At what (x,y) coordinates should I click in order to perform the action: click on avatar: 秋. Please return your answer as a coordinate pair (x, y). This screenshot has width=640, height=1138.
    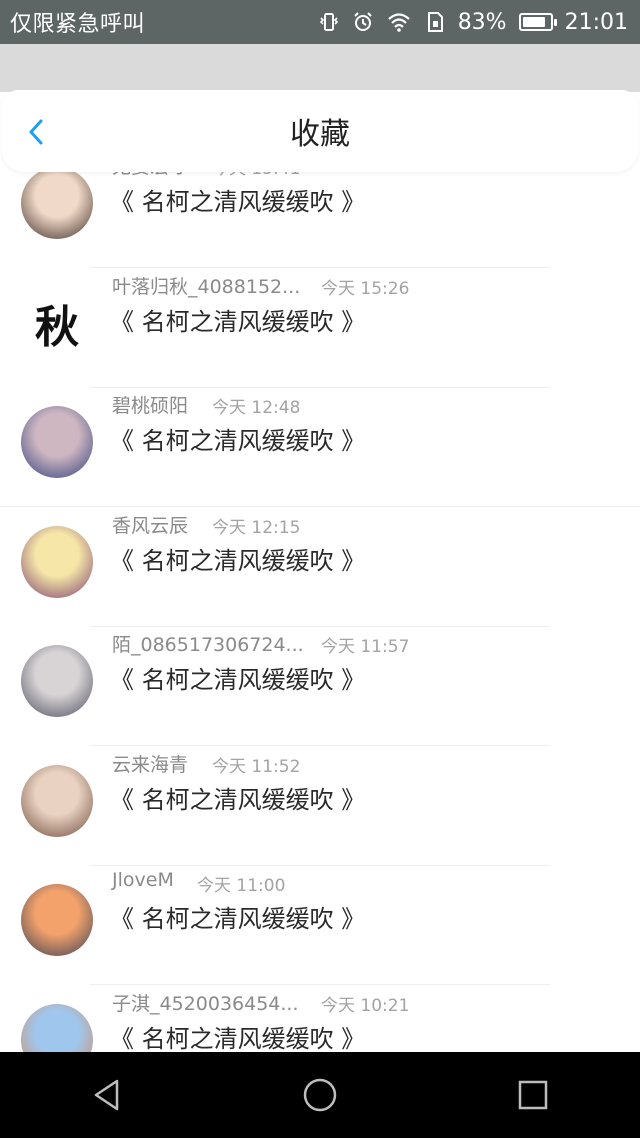
    Looking at the image, I should click on (57, 322).